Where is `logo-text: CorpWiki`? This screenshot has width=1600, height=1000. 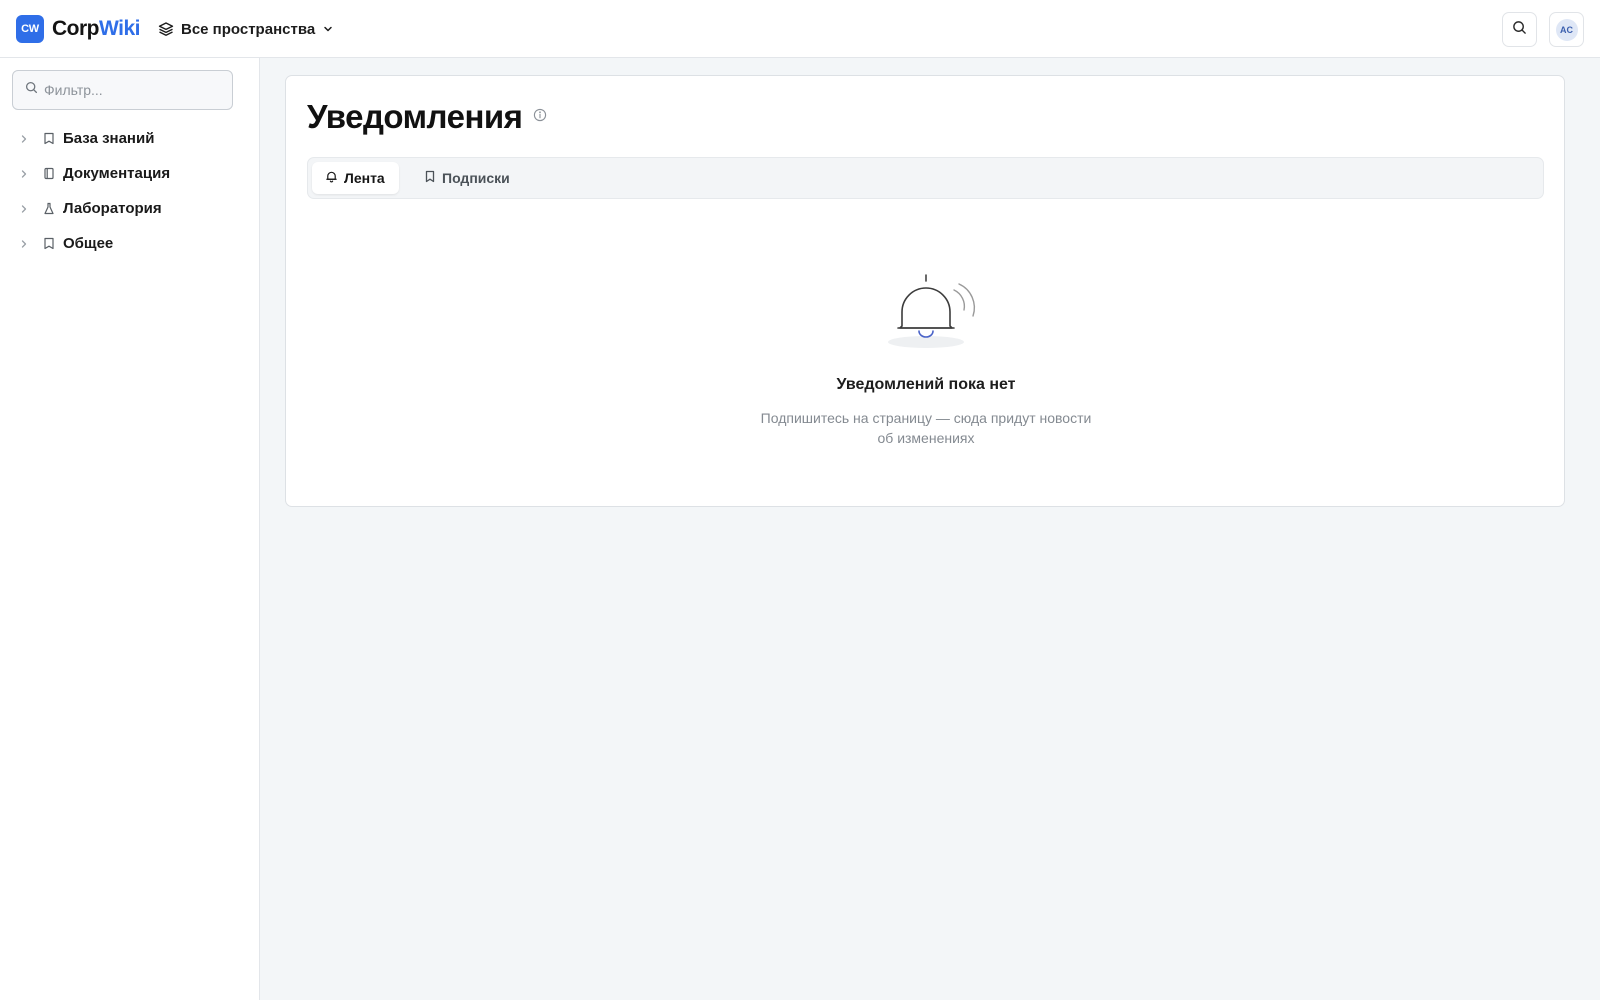 logo-text: CorpWiki is located at coordinates (96, 29).